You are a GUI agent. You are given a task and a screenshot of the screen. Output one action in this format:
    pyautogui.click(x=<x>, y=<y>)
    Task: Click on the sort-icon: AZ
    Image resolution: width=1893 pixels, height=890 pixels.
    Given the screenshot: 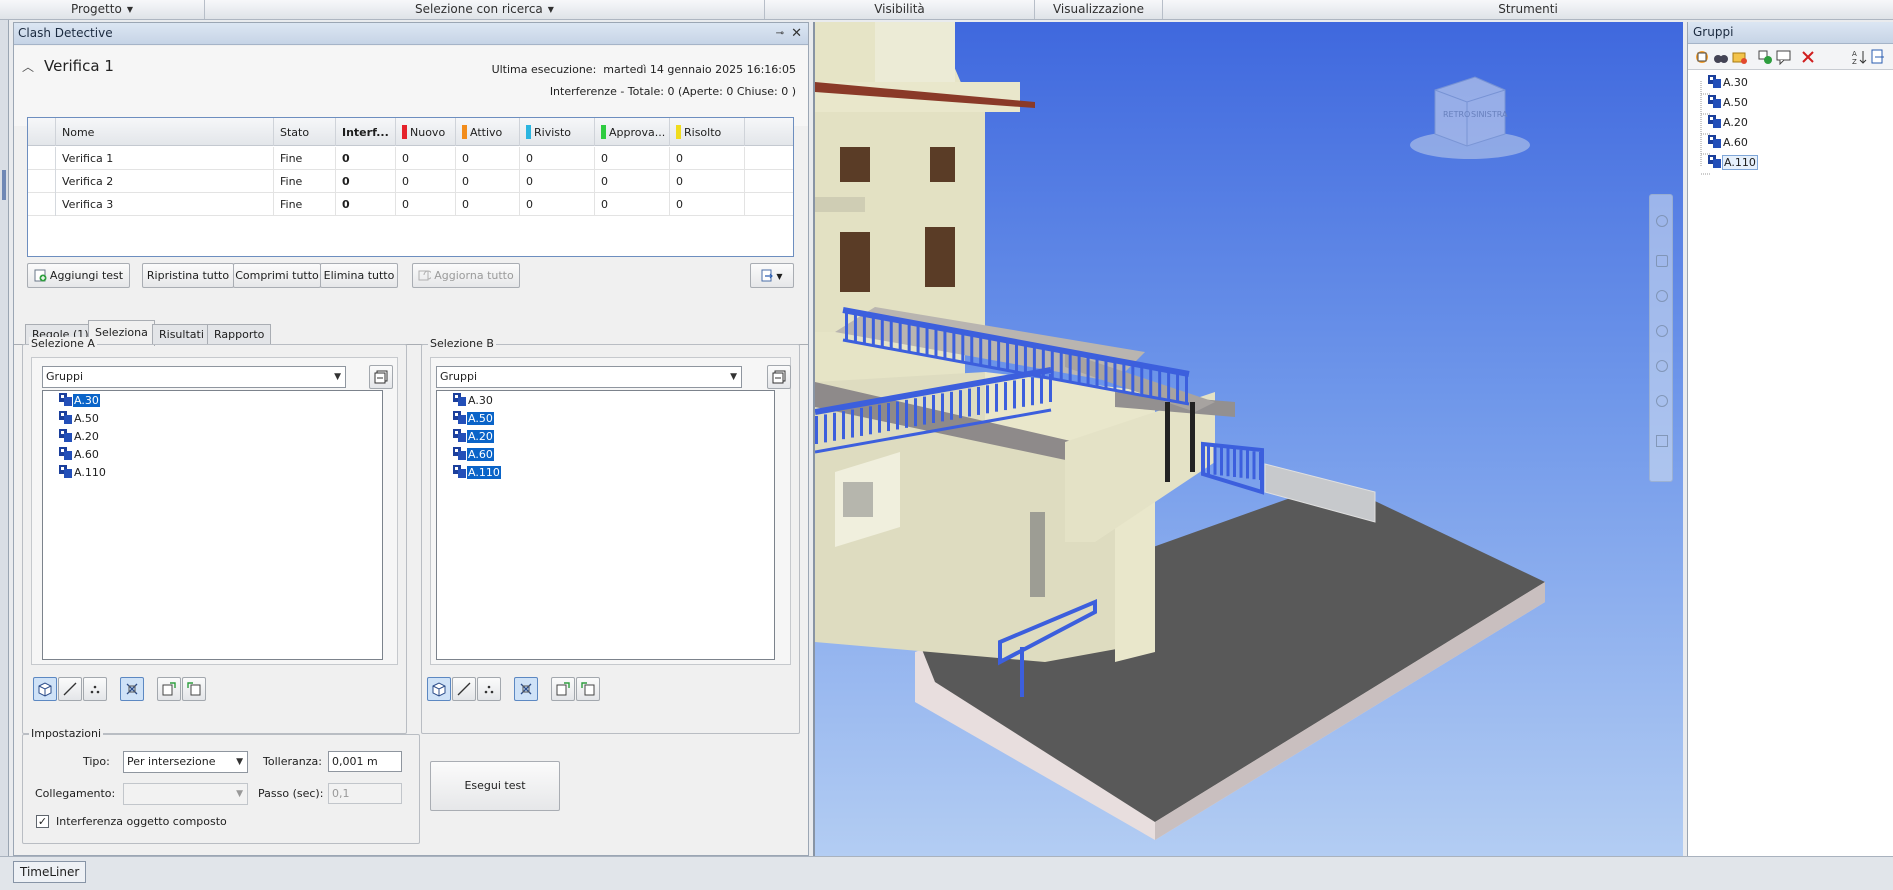 What is the action you would take?
    pyautogui.click(x=1859, y=57)
    